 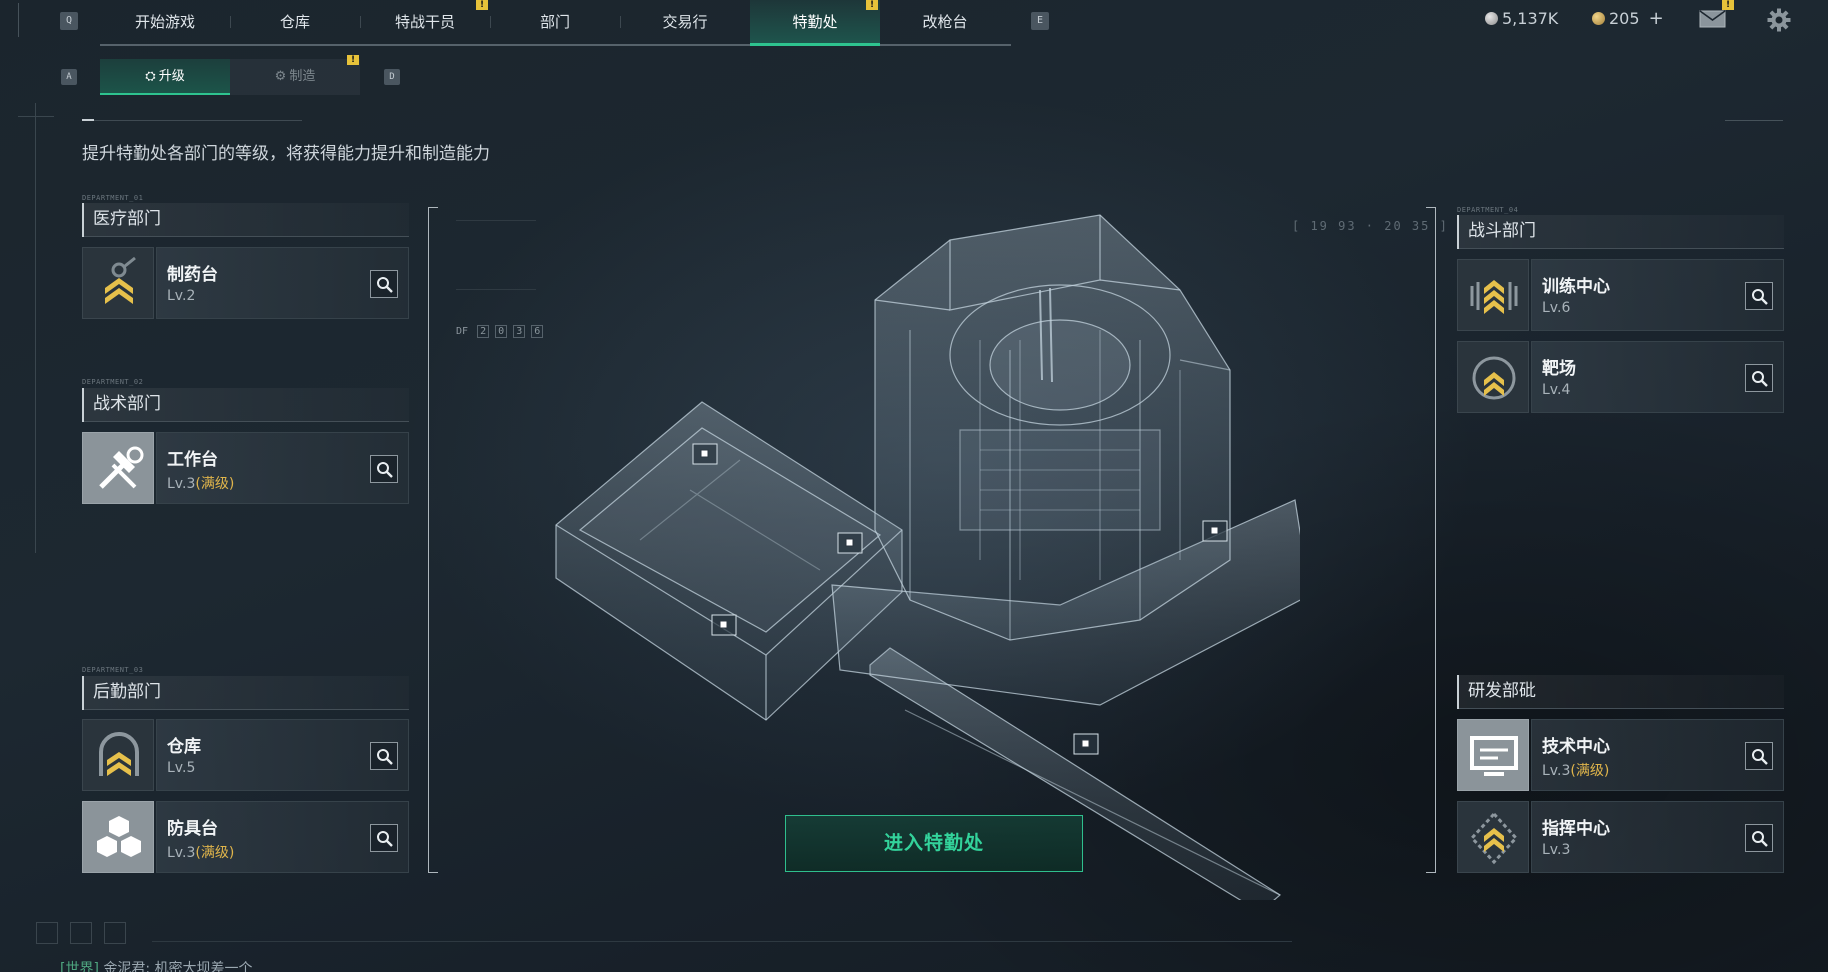 I want to click on hud-coordinates: [ 19 93 · 20 35 ], so click(x=1370, y=226).